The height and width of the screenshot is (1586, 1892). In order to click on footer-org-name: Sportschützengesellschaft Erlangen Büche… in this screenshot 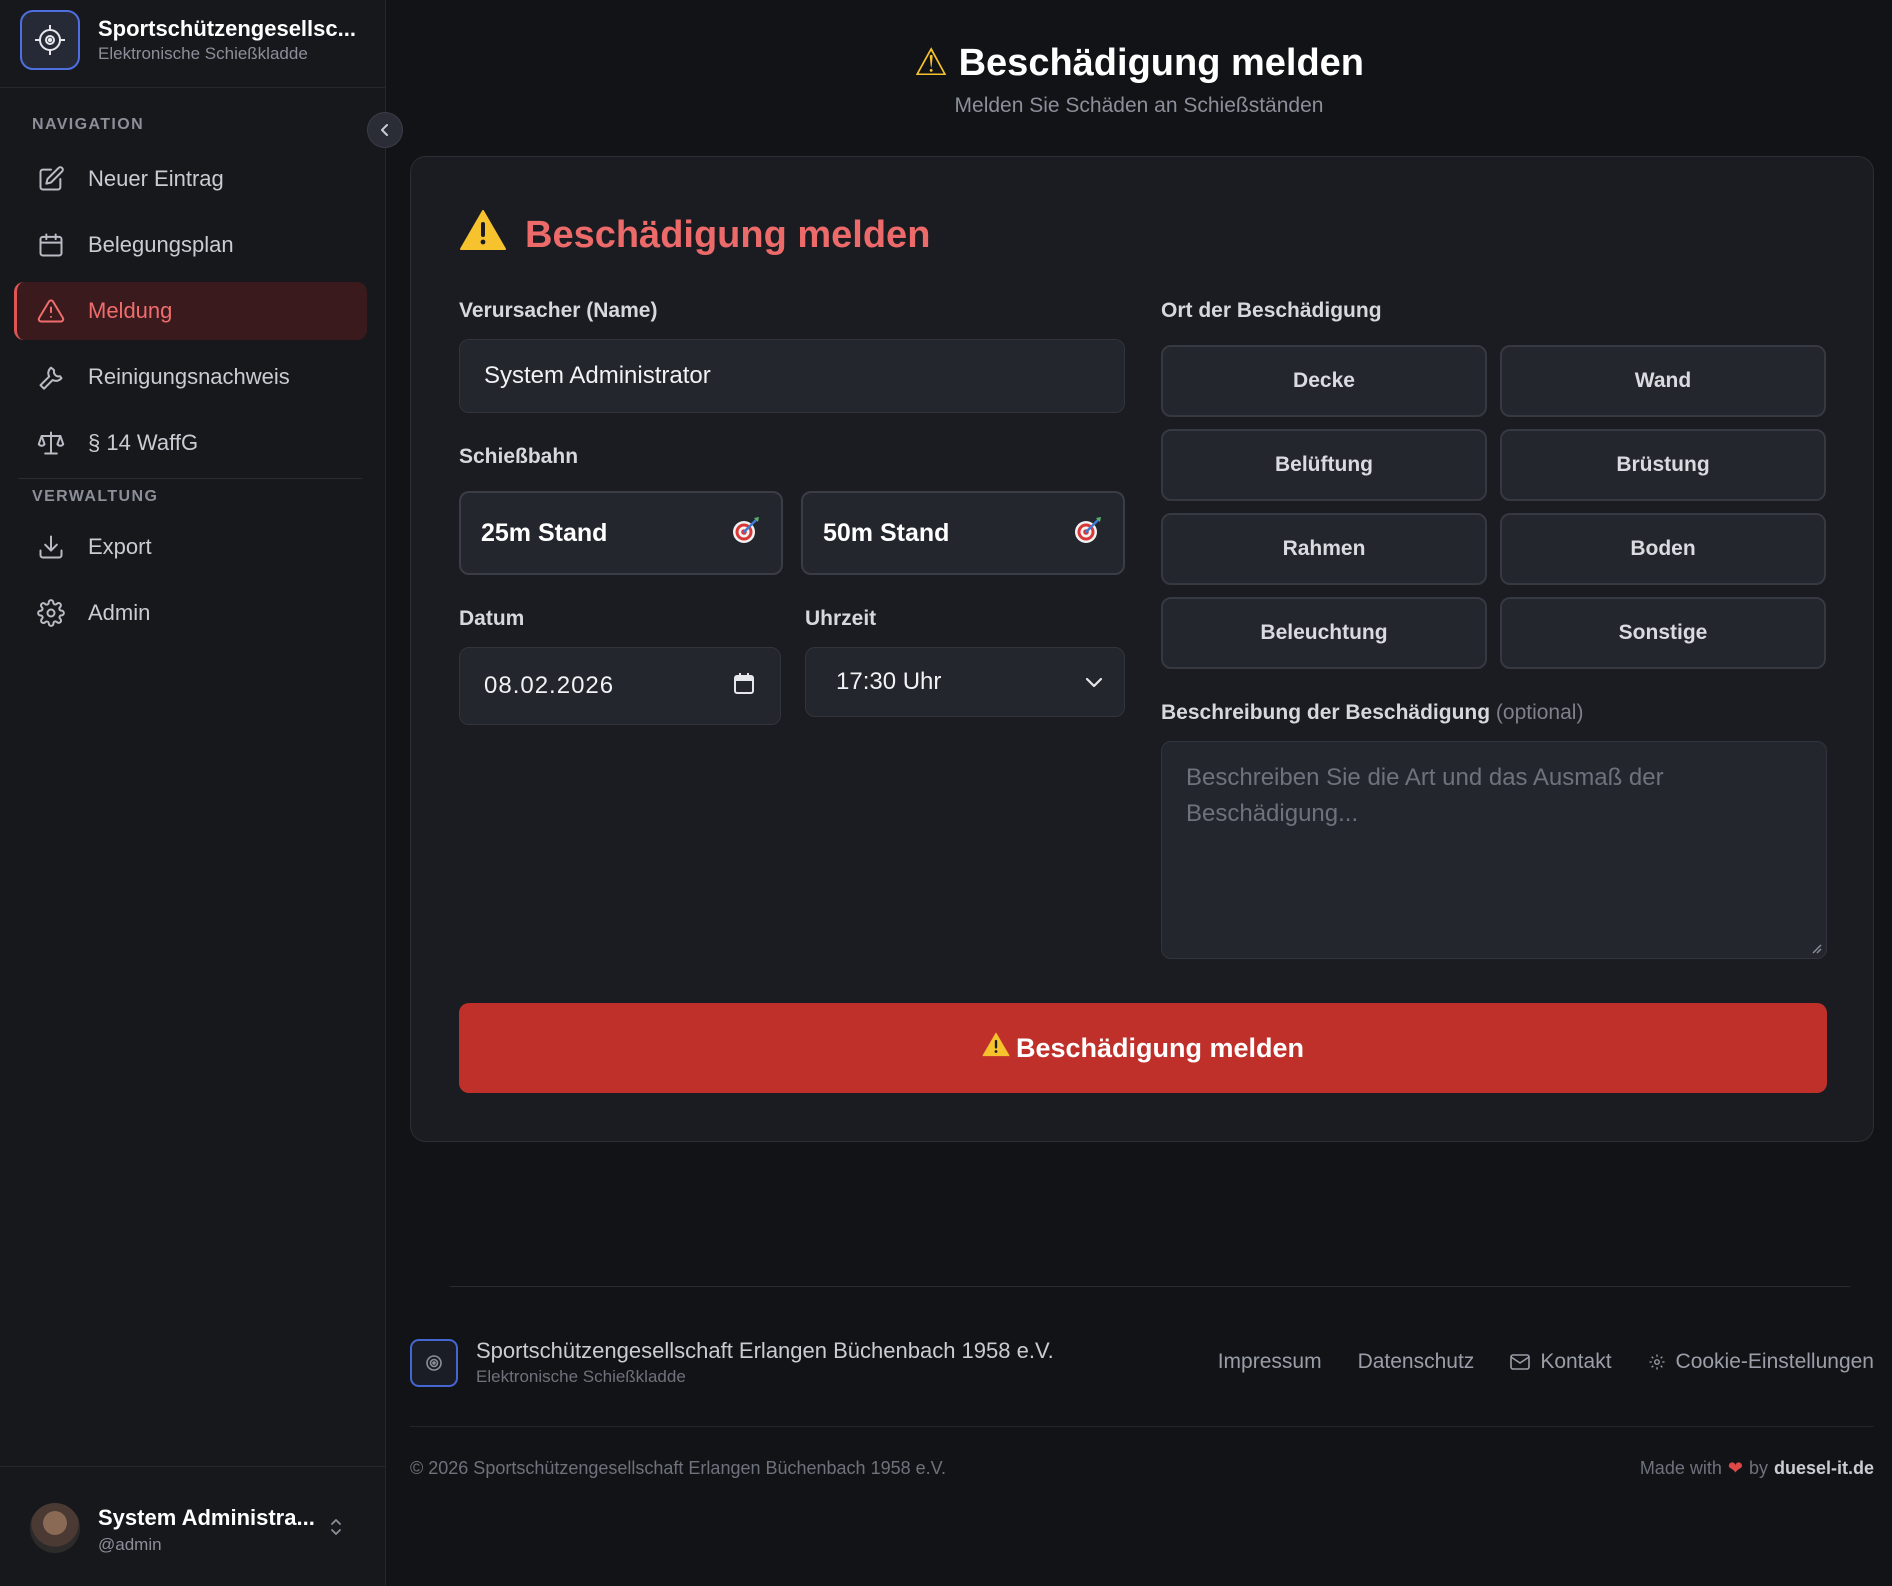, I will do `click(765, 1350)`.